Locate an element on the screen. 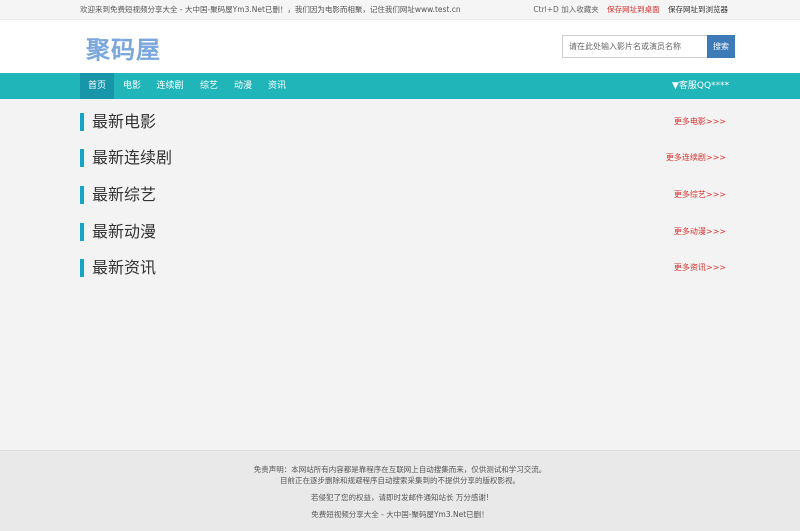 This screenshot has height=531, width=800. search-button: 搜索 is located at coordinates (721, 46).